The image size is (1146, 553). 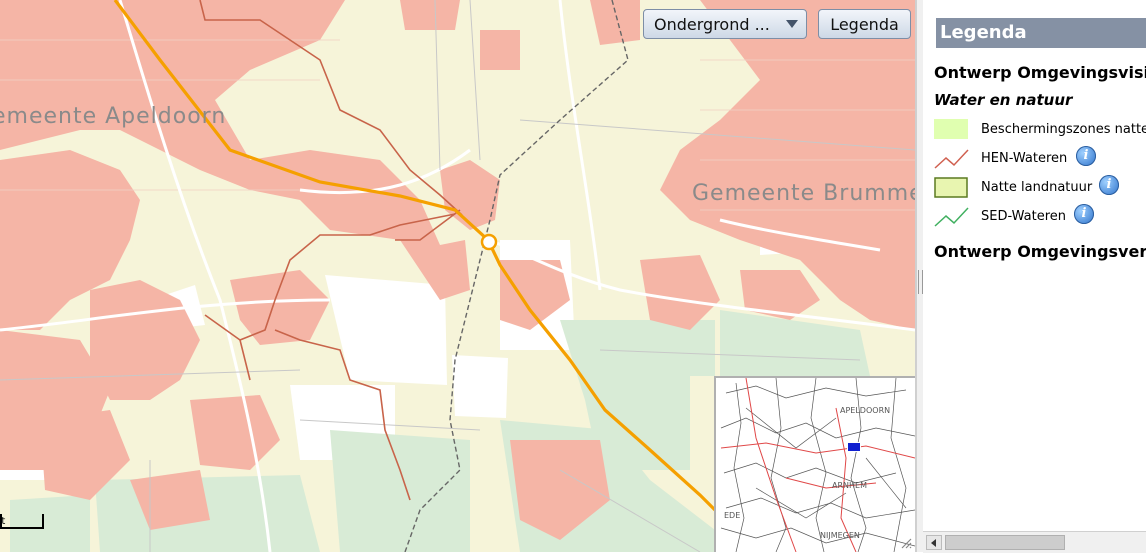 I want to click on chevron-down-icon, so click(x=792, y=24).